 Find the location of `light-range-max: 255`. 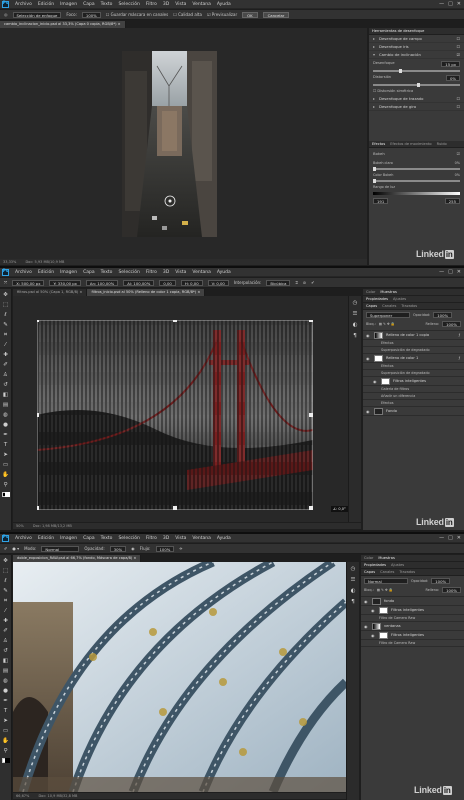

light-range-max: 255 is located at coordinates (452, 201).